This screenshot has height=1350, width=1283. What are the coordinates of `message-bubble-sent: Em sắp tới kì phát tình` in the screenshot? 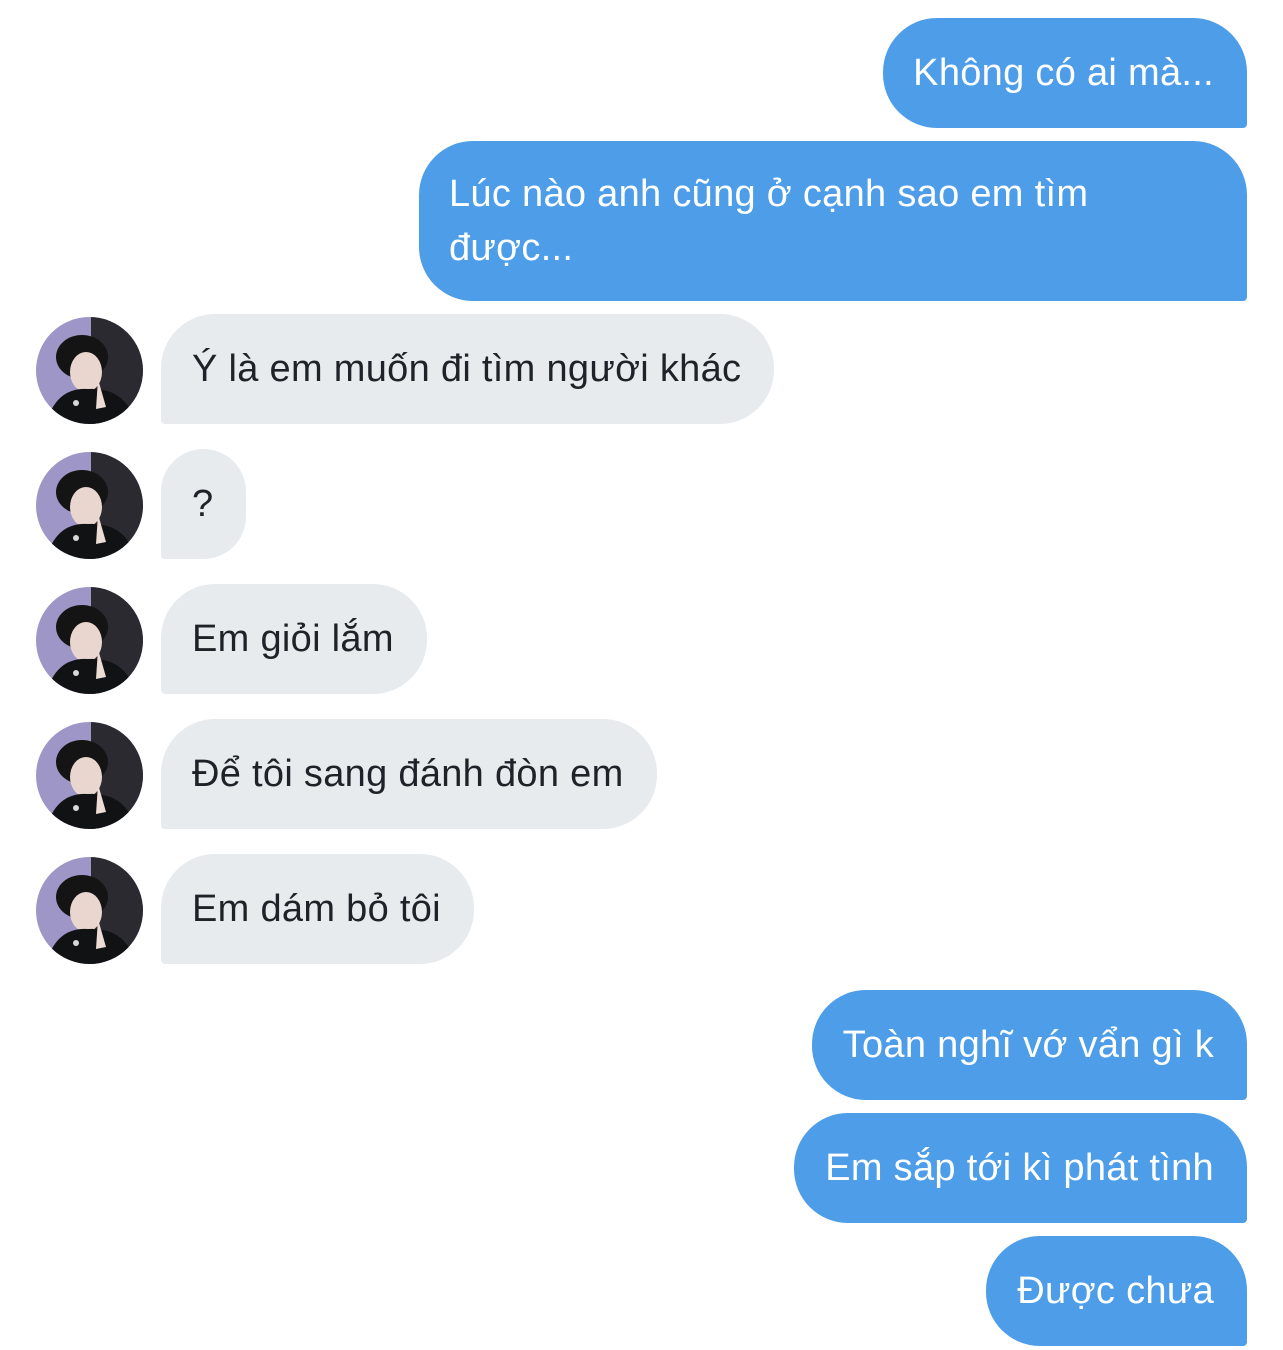 It's located at (1020, 1168).